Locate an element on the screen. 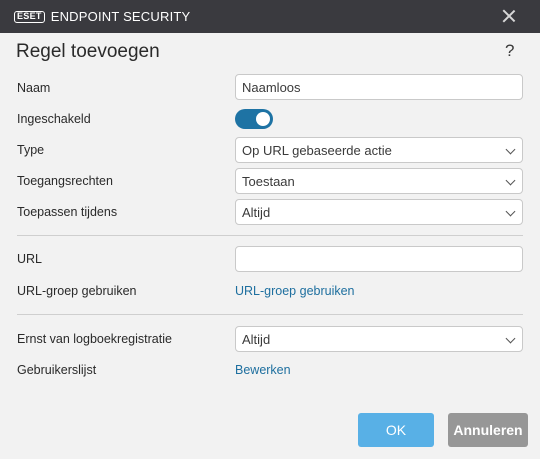  ingeschakeld-toggle is located at coordinates (254, 119).